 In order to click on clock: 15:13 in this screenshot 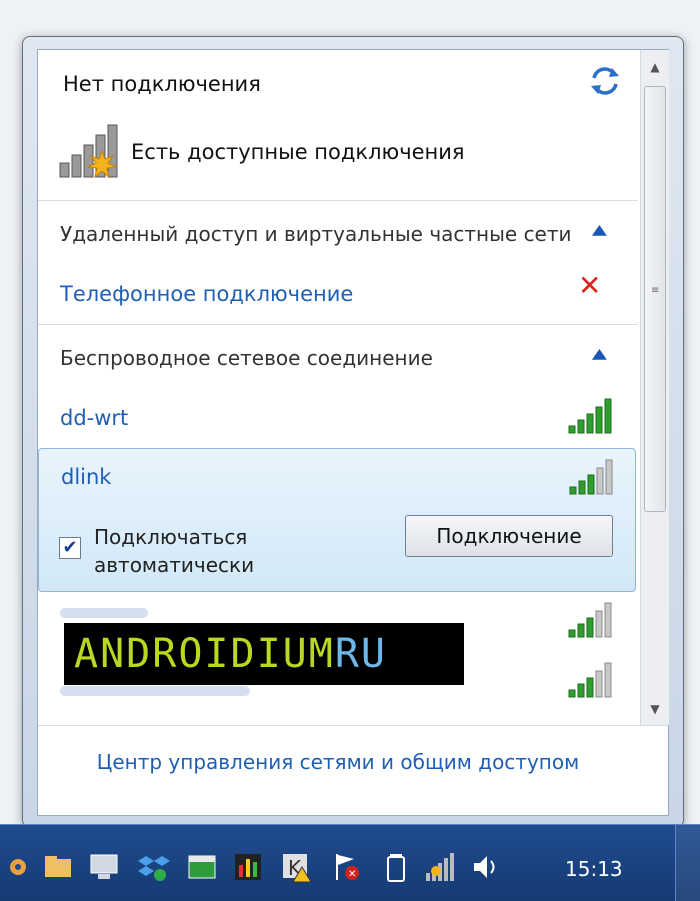, I will do `click(594, 869)`.